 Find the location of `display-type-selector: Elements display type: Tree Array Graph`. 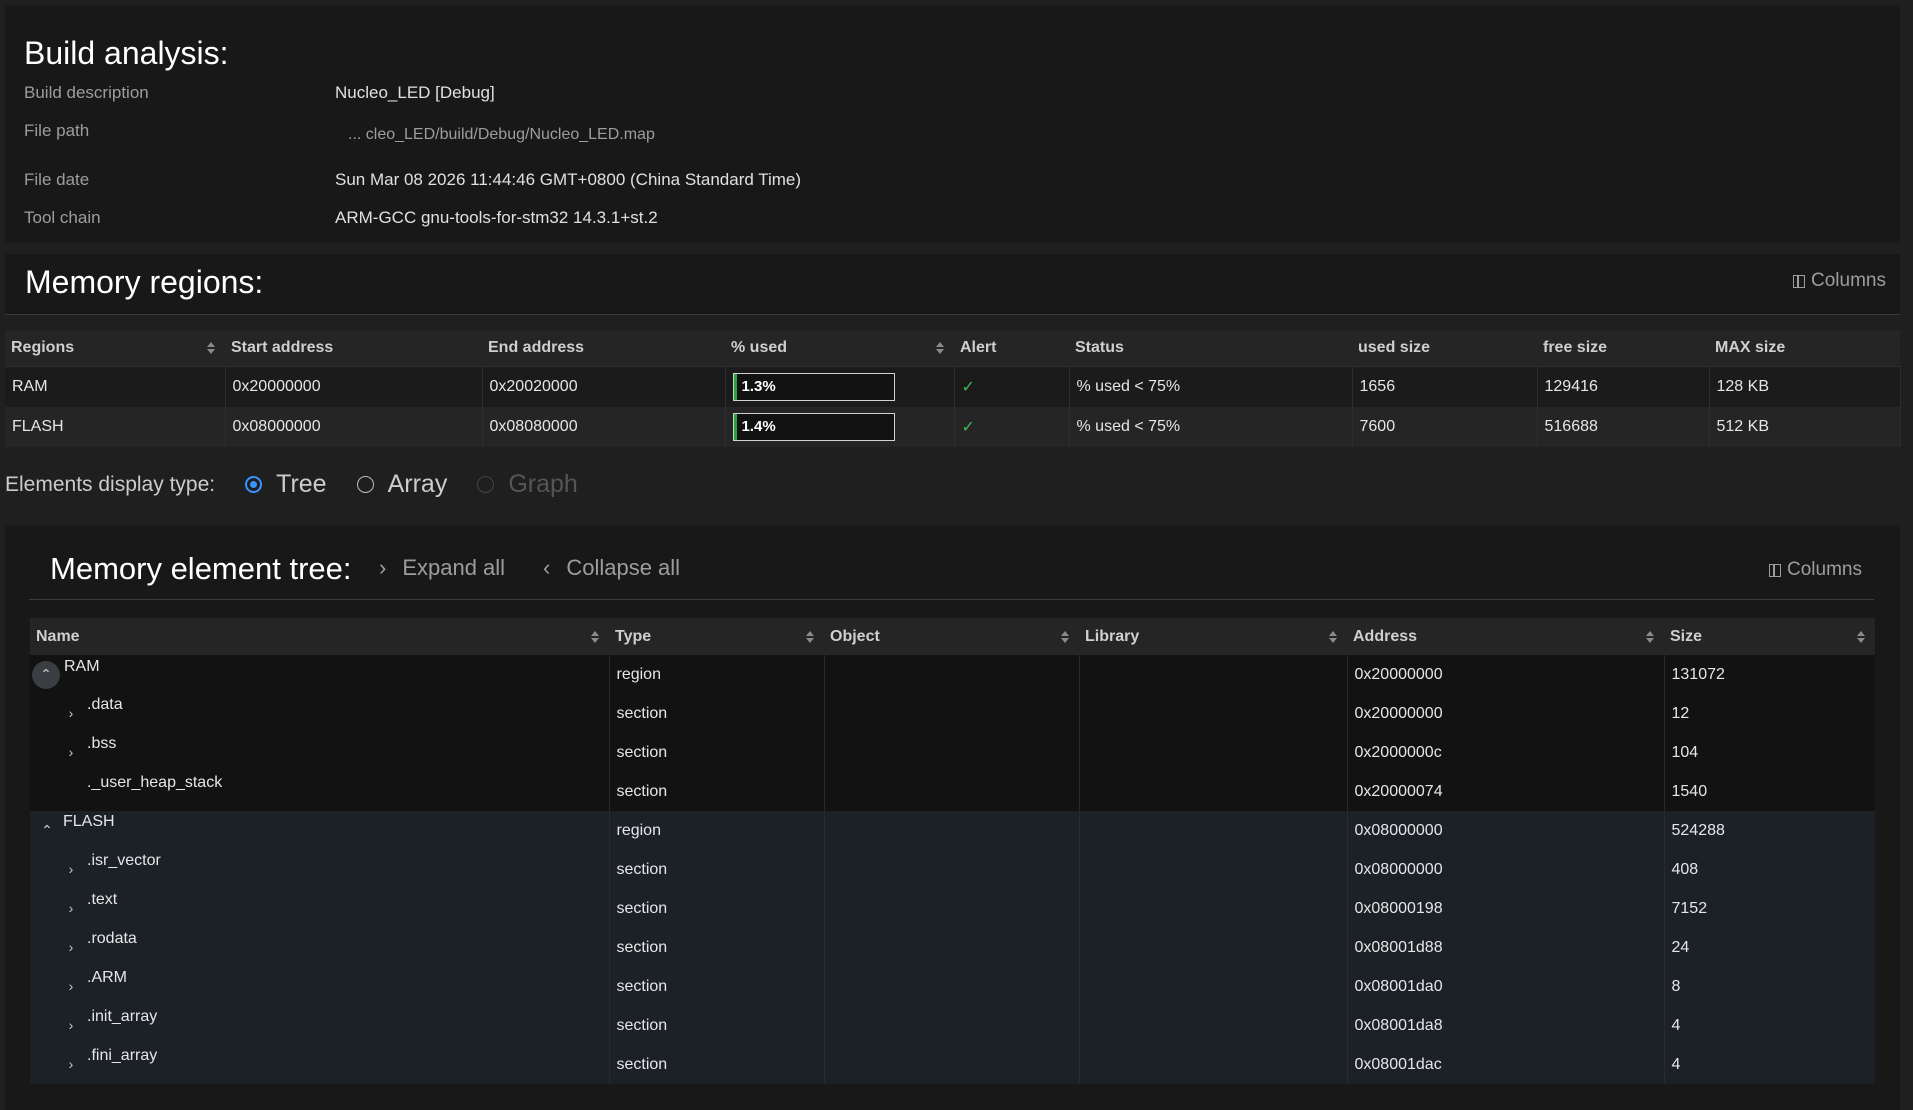

display-type-selector: Elements display type: Tree Array Graph is located at coordinates (291, 484).